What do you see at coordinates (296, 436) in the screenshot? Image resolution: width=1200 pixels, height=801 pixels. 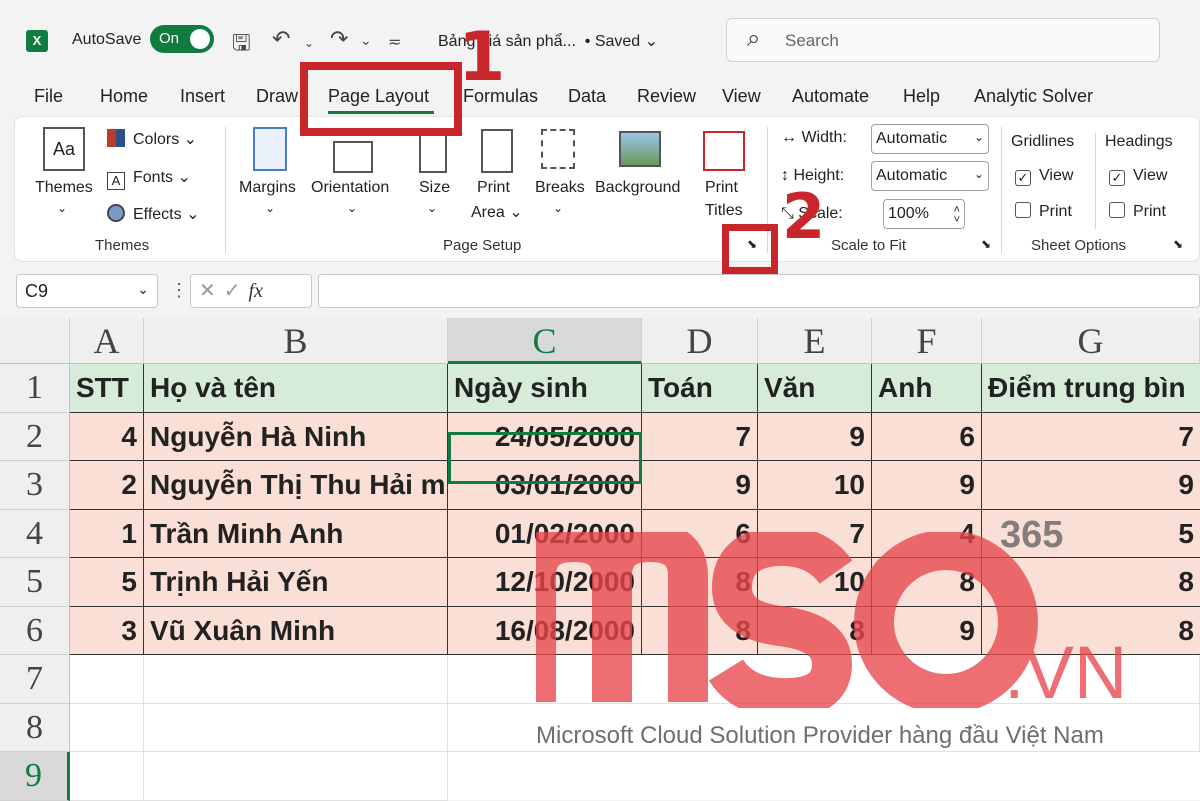 I see `table-cell: Nguyễn Hà Ninh` at bounding box center [296, 436].